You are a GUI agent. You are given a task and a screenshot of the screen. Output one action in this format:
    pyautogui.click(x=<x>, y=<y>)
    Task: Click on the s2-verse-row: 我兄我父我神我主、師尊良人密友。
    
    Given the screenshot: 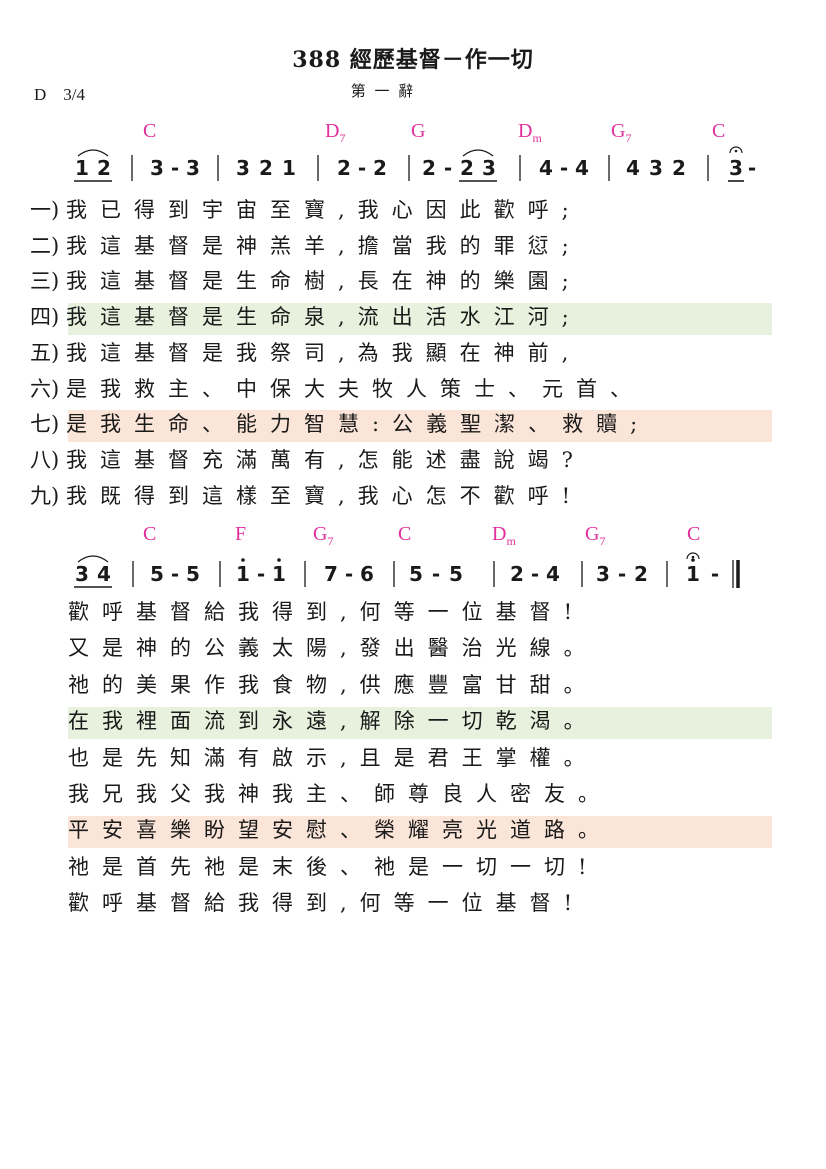 What is the action you would take?
    pyautogui.click(x=413, y=794)
    